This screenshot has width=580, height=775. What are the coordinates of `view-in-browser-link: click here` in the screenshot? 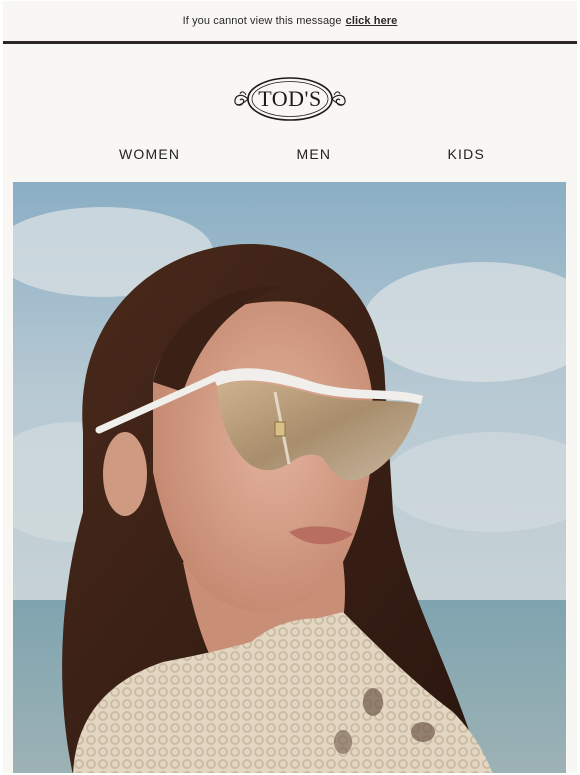 It's located at (372, 21).